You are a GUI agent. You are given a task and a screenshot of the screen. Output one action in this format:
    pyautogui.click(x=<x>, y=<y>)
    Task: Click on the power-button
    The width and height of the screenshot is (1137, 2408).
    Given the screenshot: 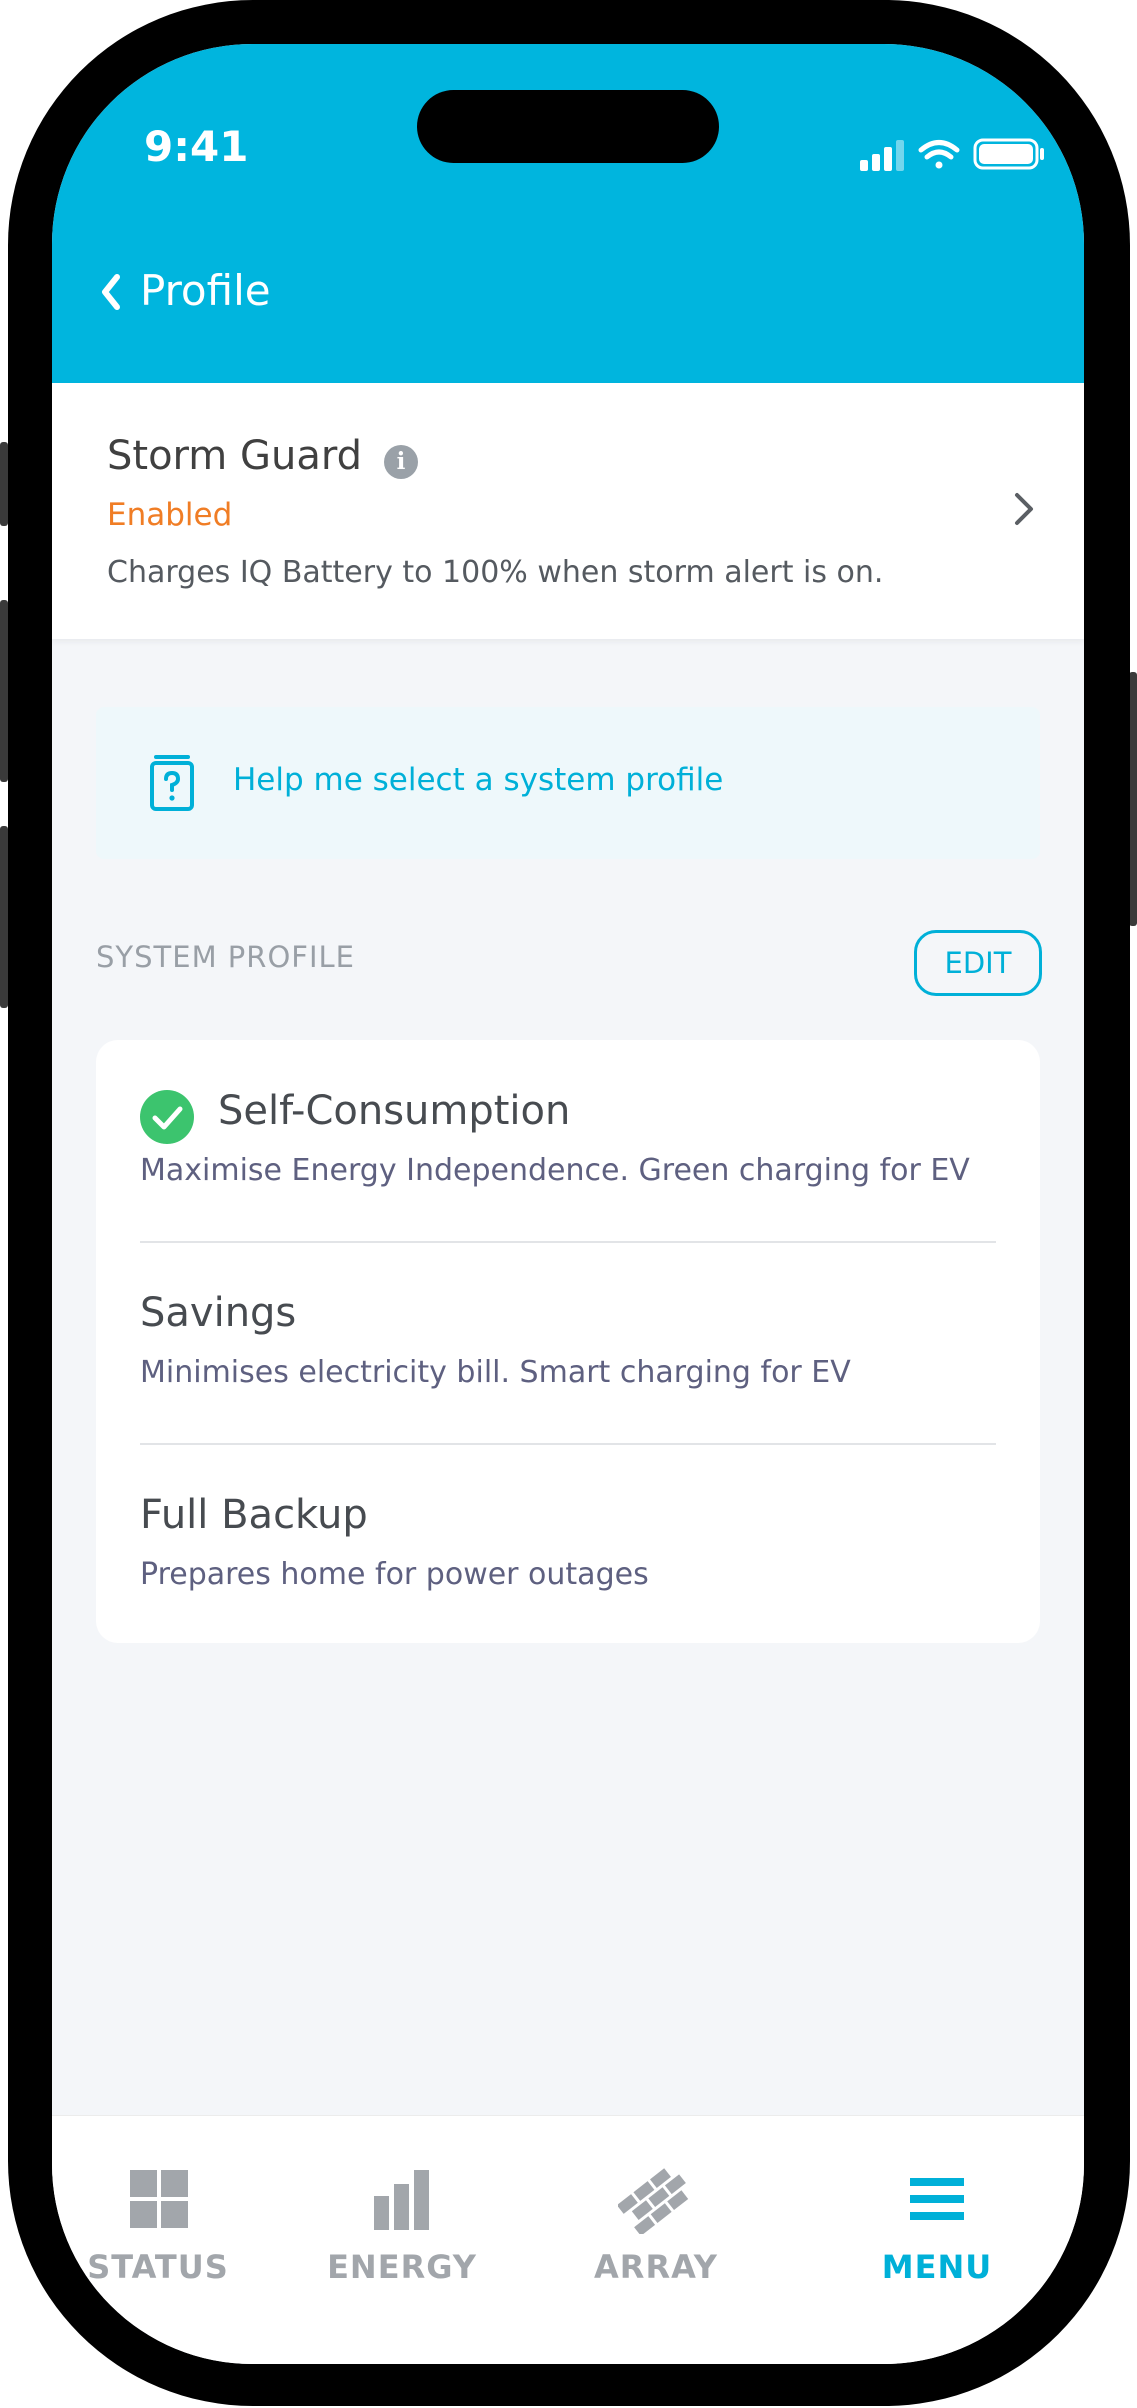 What is the action you would take?
    pyautogui.click(x=1133, y=799)
    